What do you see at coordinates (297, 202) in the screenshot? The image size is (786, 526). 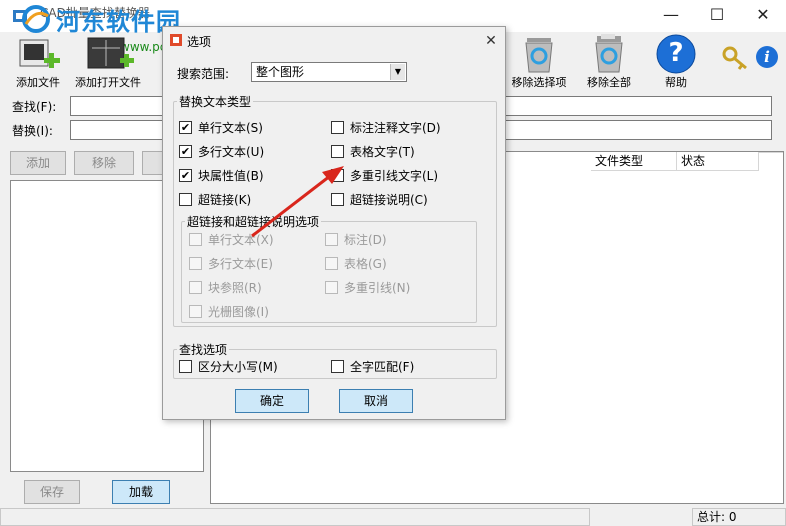 I see `annotation-arrow` at bounding box center [297, 202].